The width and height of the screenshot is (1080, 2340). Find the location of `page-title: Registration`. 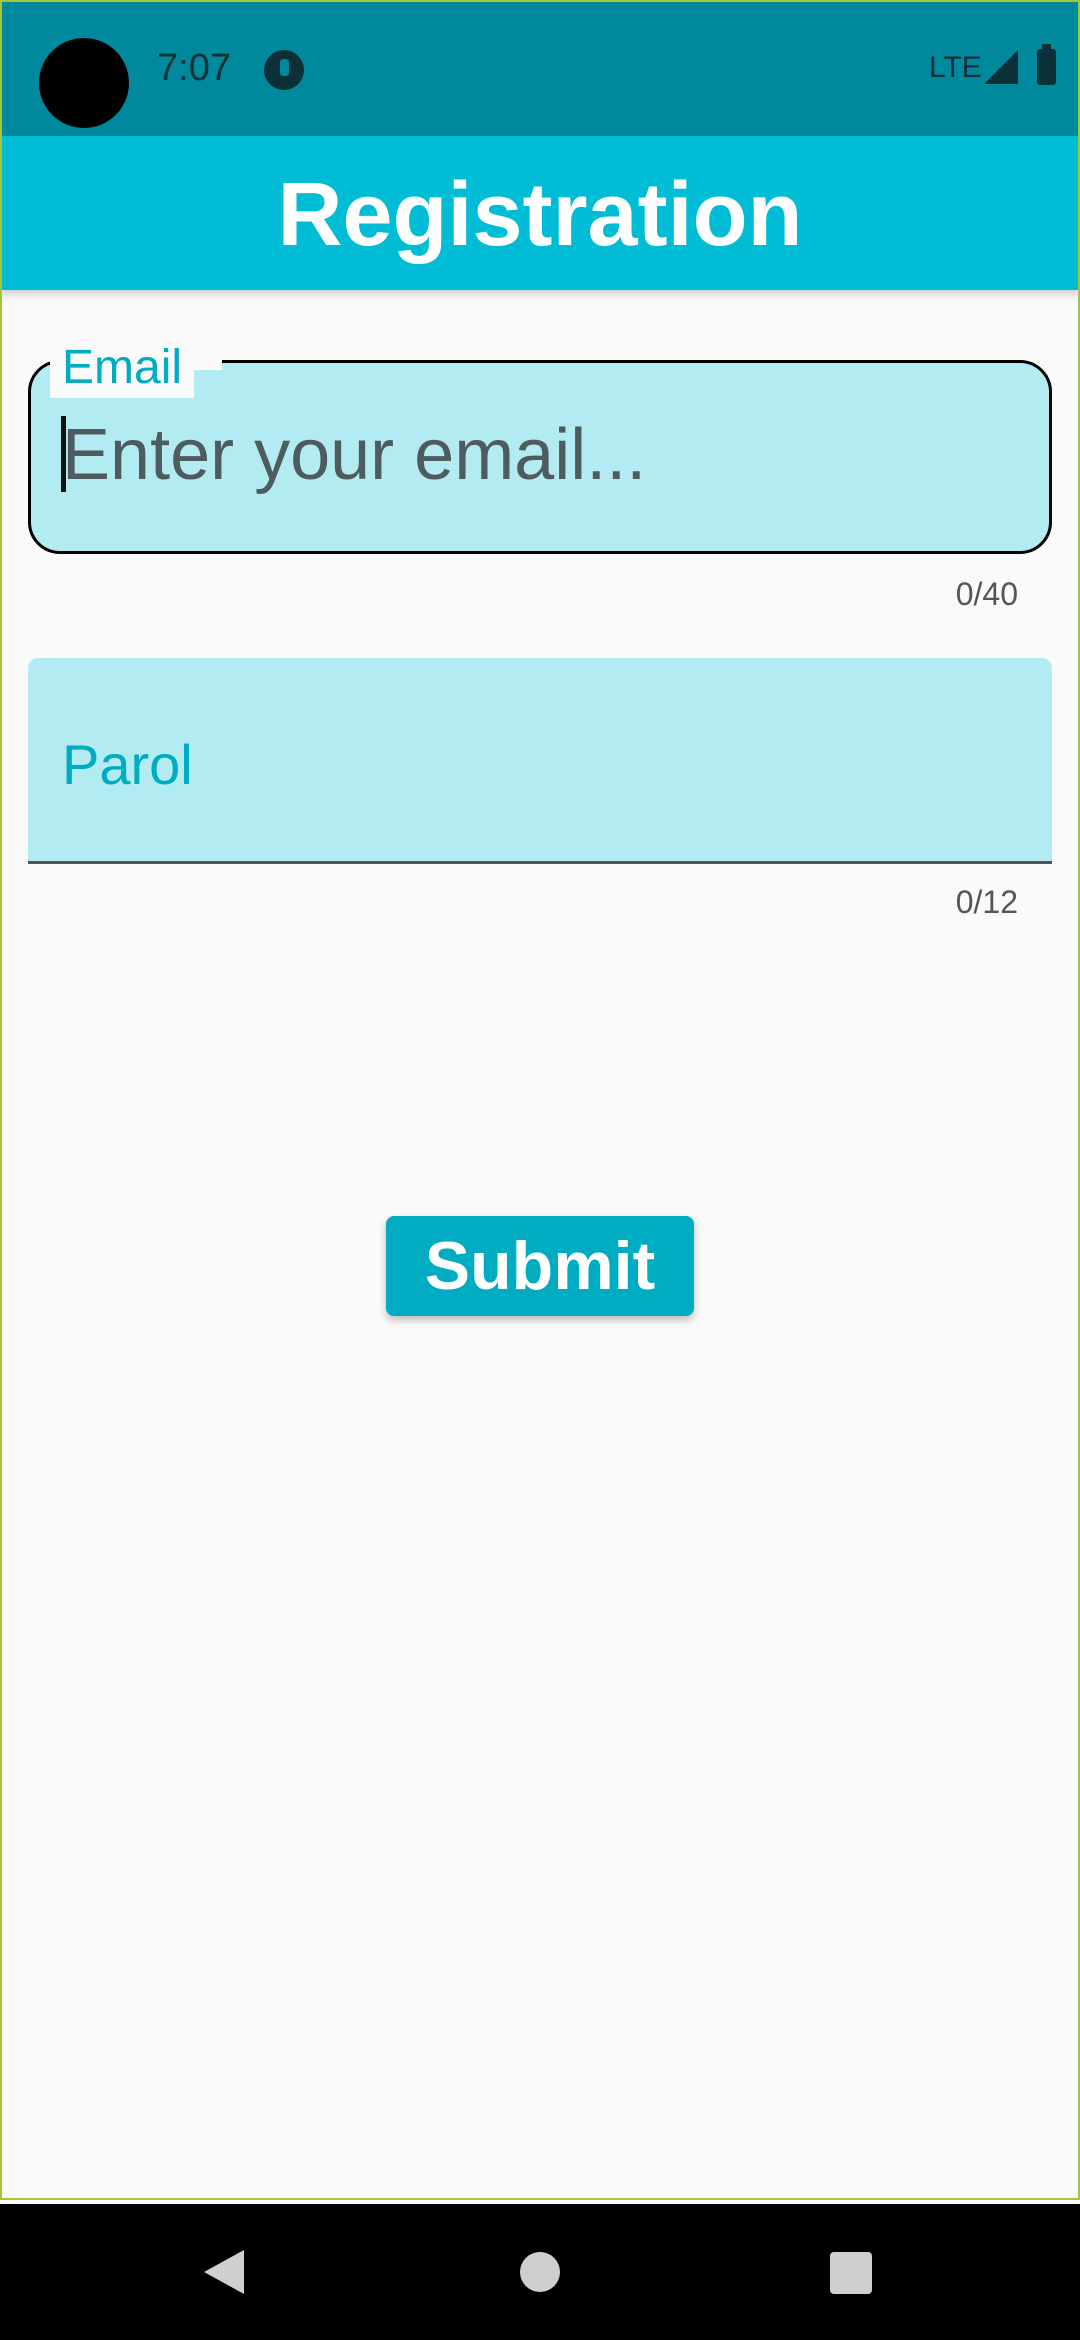

page-title: Registration is located at coordinates (540, 214).